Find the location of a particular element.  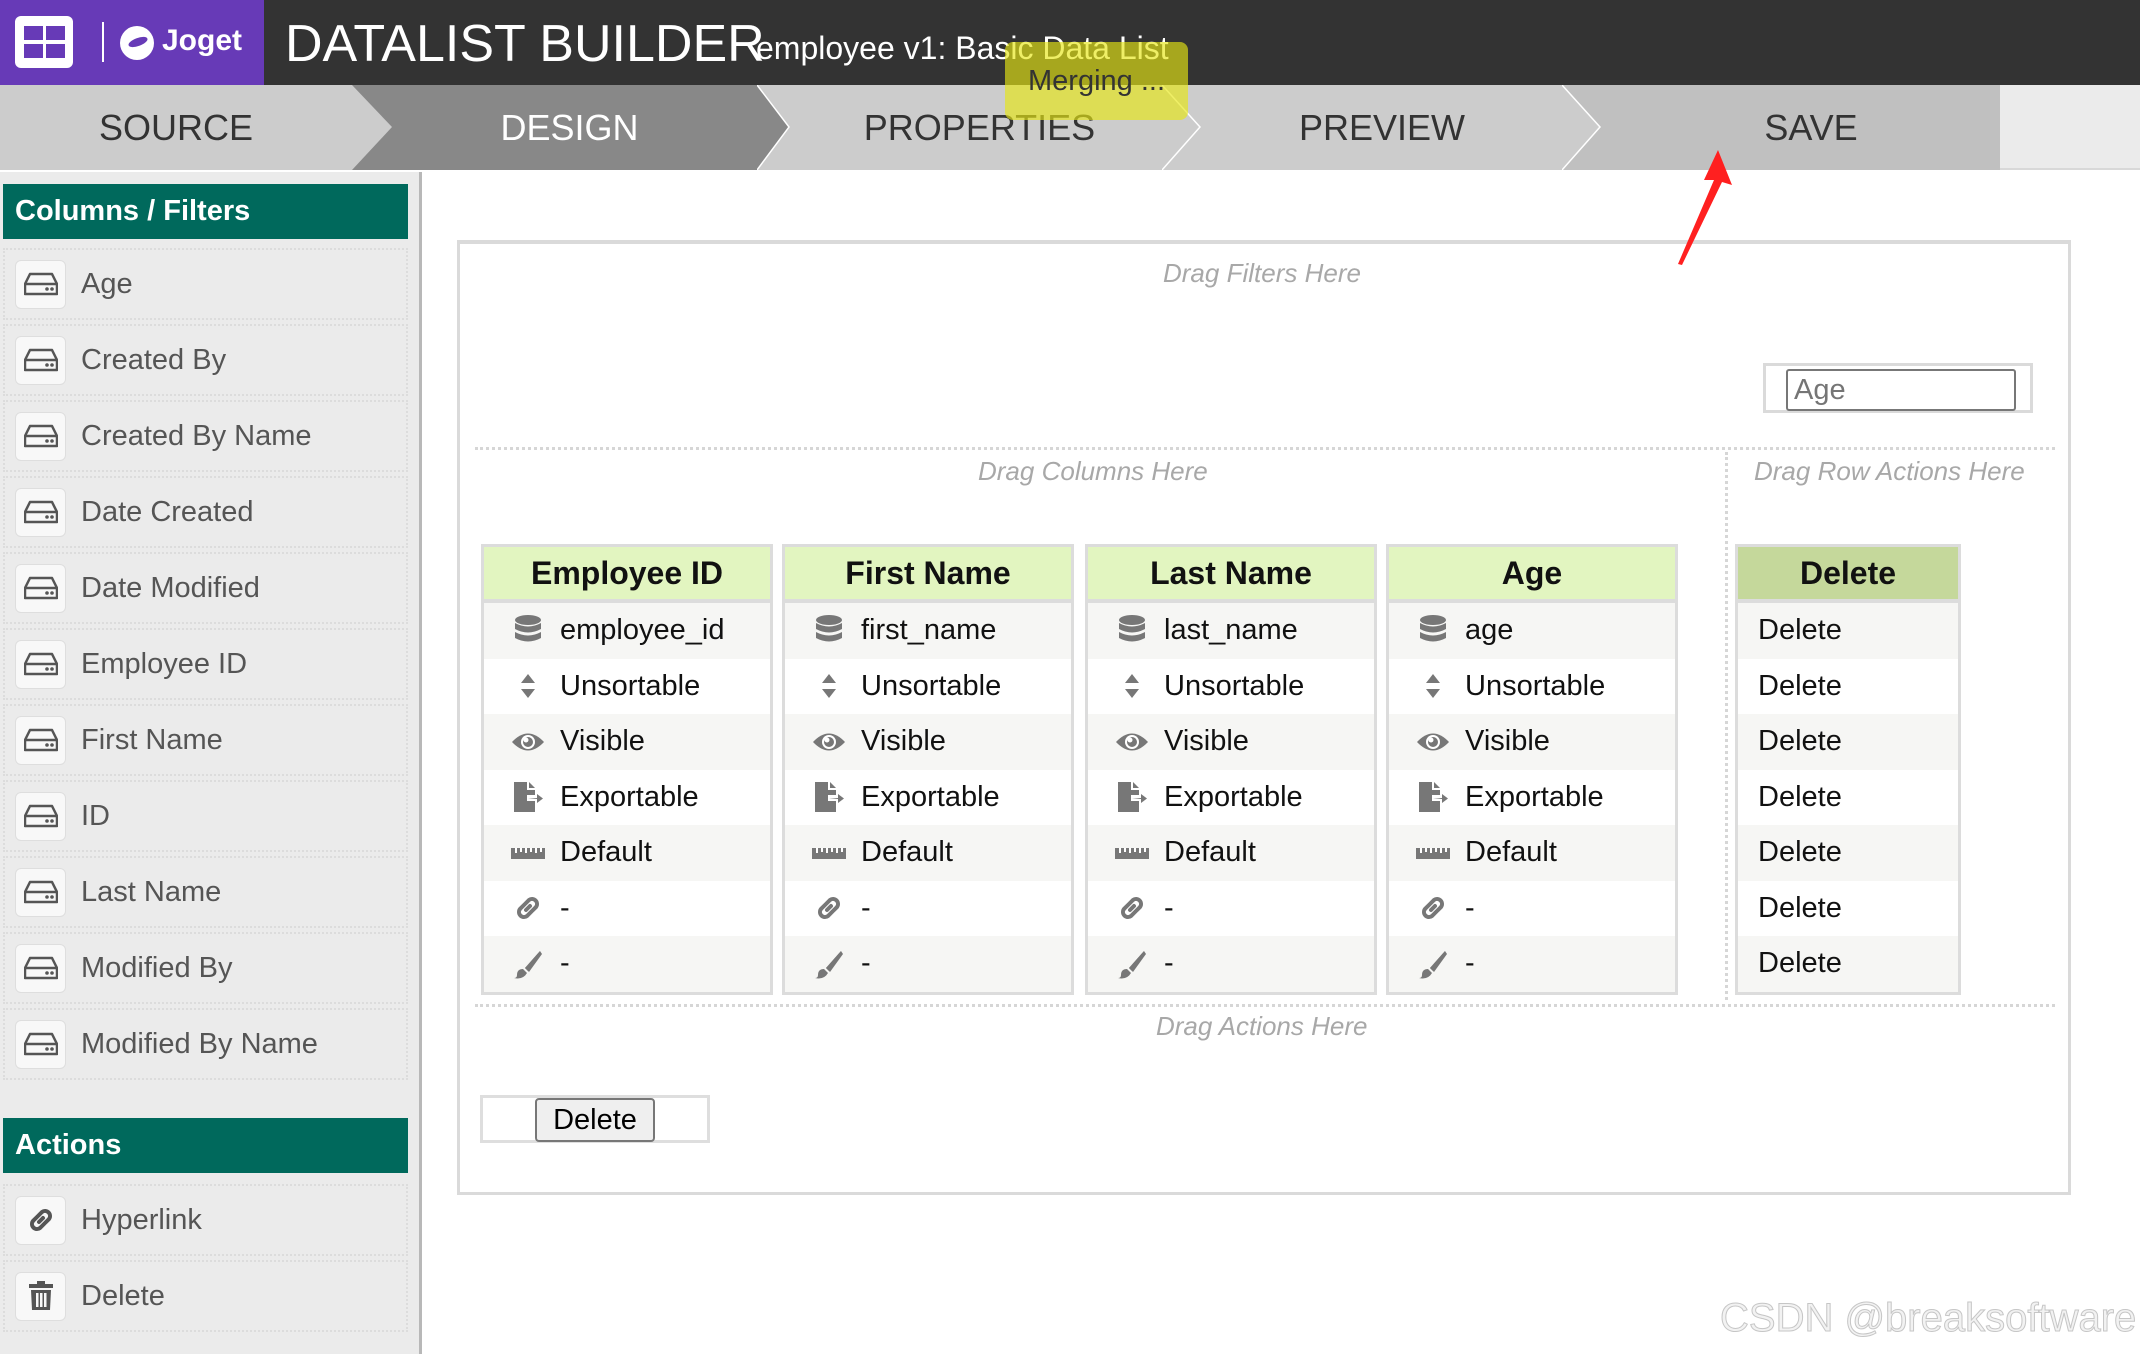

drag-actions-hint: Drag Actions Here is located at coordinates (1262, 1026).